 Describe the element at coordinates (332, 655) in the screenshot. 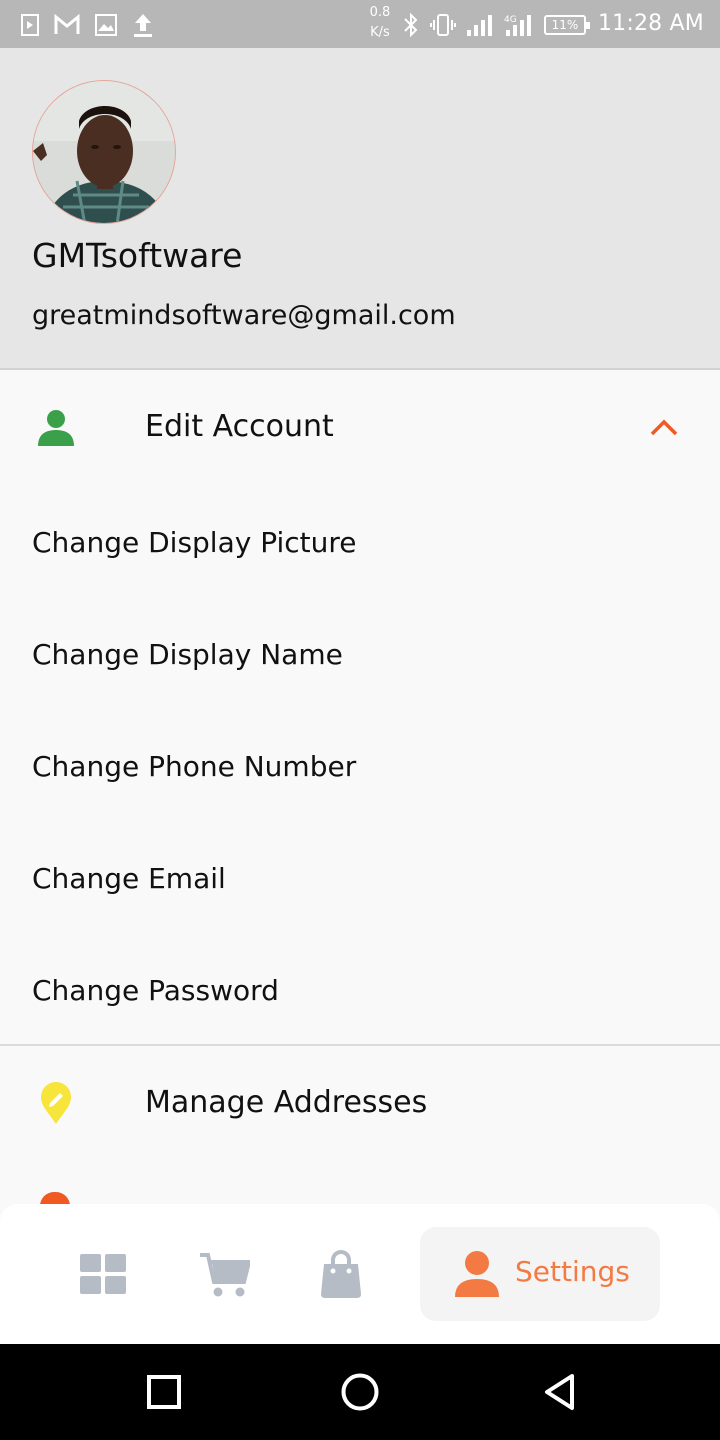

I see `change-display-name-item: Change Display Name` at that location.